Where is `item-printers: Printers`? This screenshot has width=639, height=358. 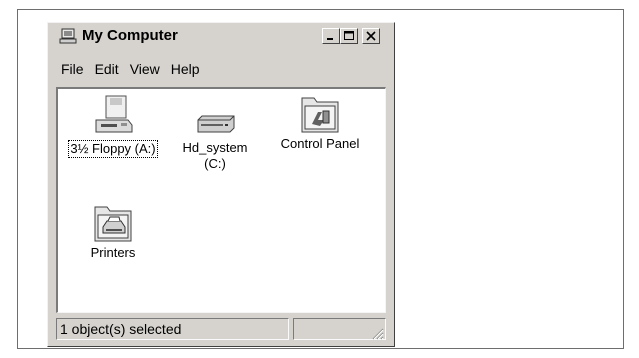
item-printers: Printers is located at coordinates (113, 230).